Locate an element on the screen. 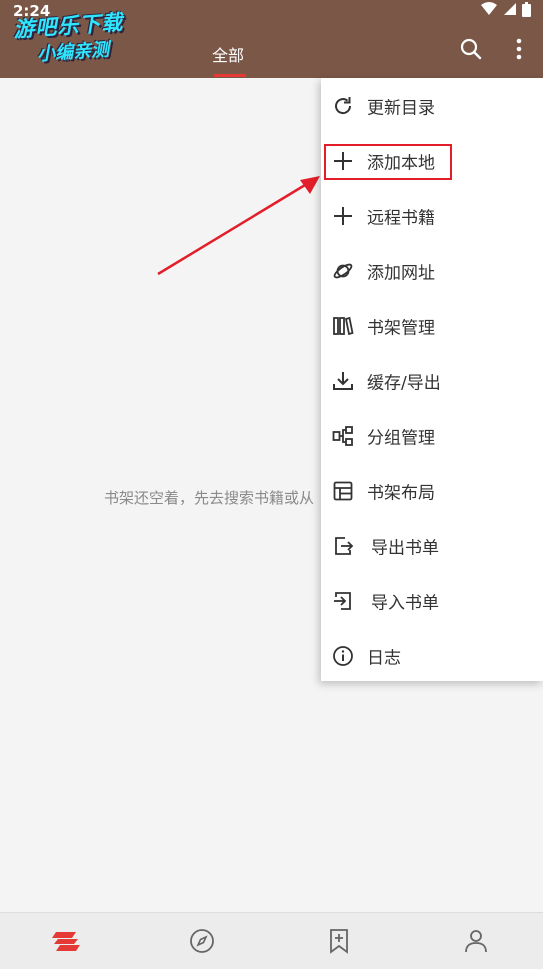 The height and width of the screenshot is (969, 543). battery-icon is located at coordinates (526, 9).